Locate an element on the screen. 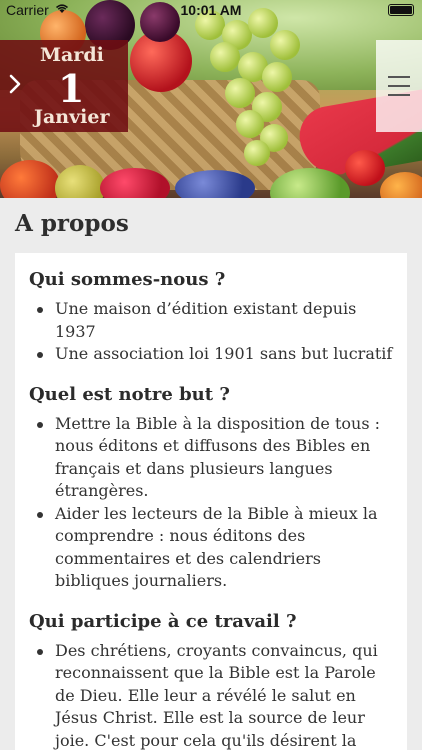 The height and width of the screenshot is (750, 422). section-heading: Quel est notre but ? is located at coordinates (129, 394).